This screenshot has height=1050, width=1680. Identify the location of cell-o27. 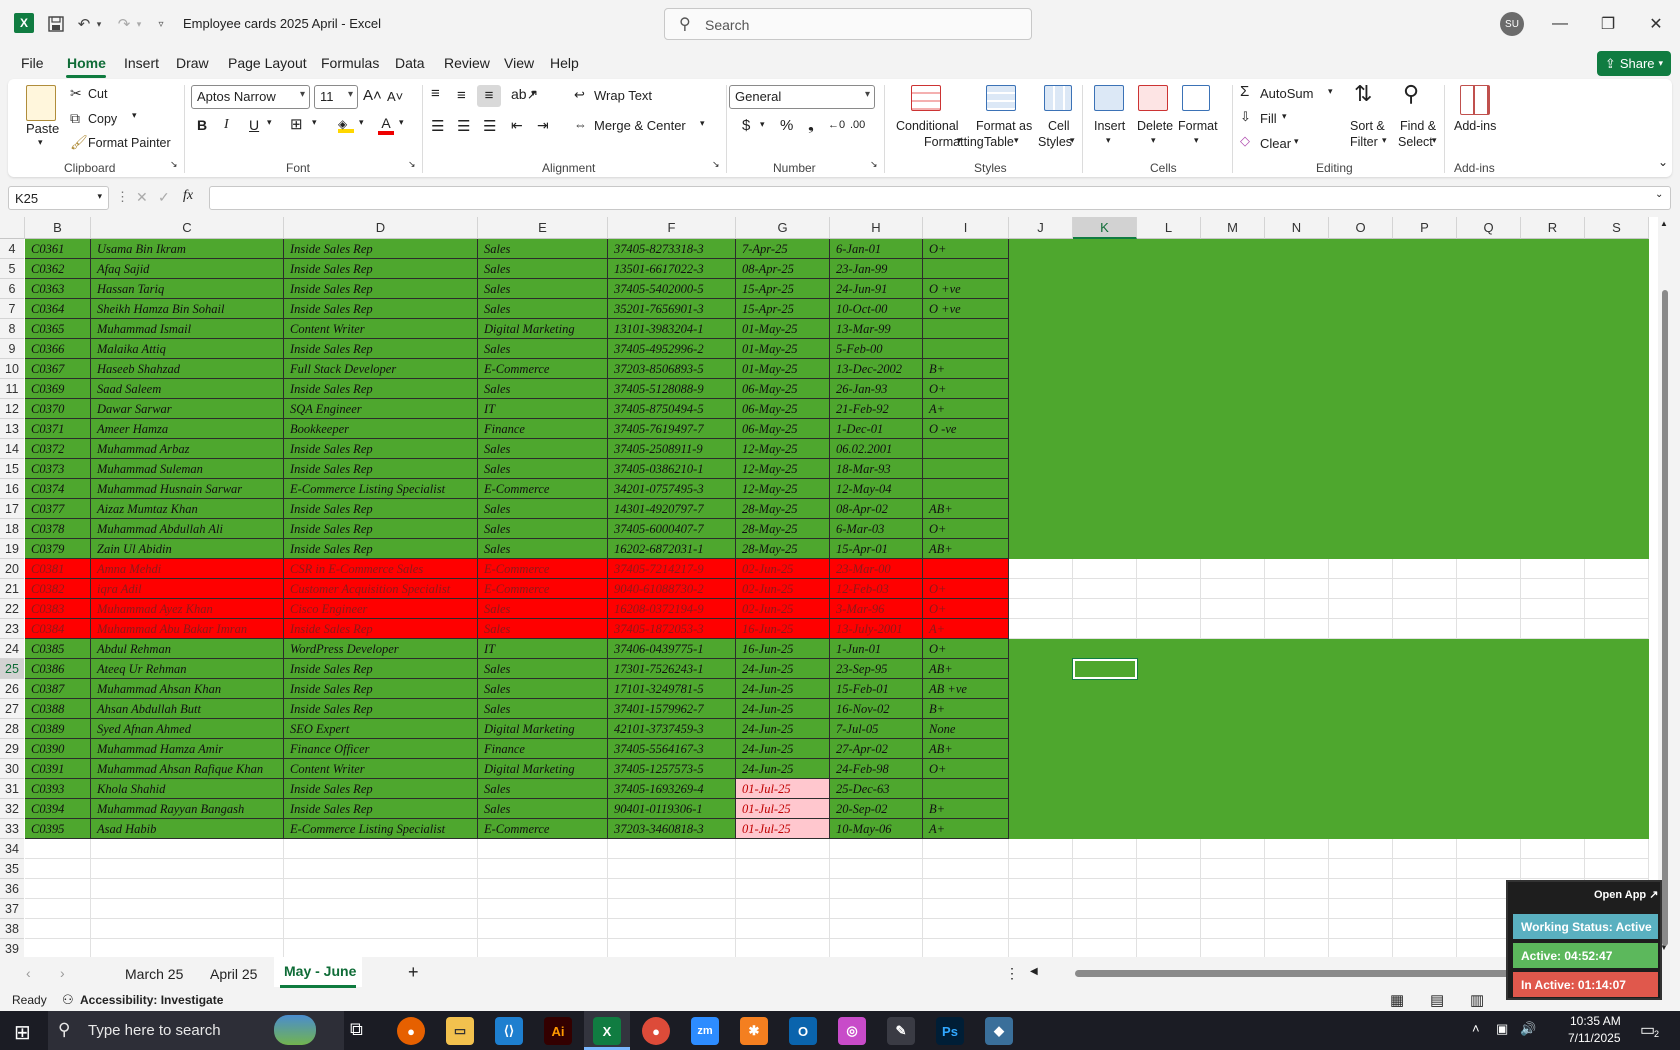
(1361, 709).